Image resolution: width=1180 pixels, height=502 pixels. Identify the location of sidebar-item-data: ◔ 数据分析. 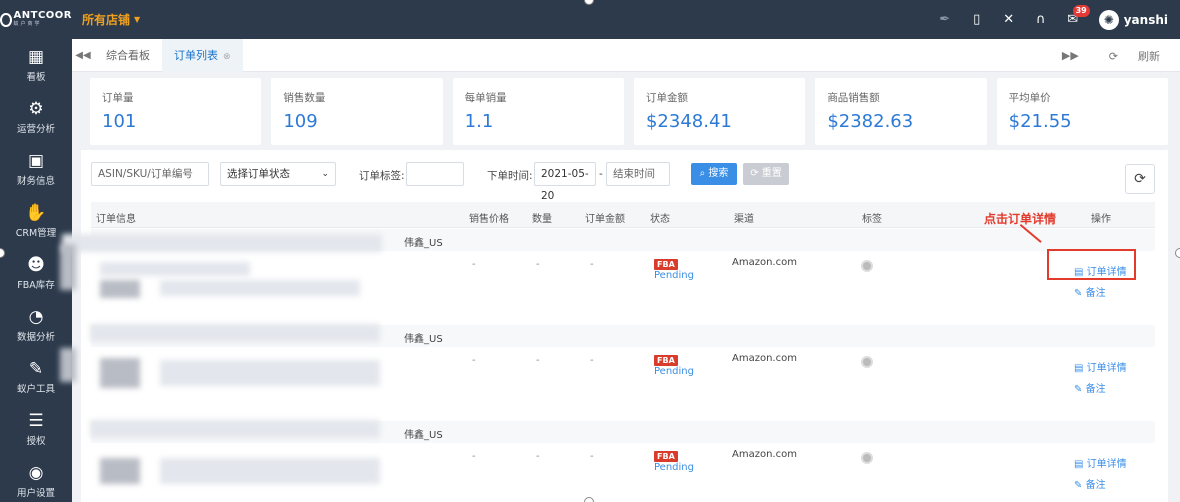
(36, 325).